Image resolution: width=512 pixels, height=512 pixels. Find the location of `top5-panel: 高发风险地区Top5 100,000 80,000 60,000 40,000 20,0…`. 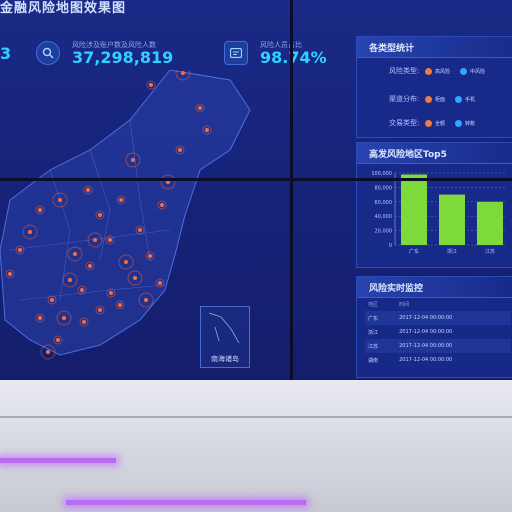

top5-panel: 高发风险地区Top5 100,000 80,000 60,000 40,000 20,0… is located at coordinates (434, 205).